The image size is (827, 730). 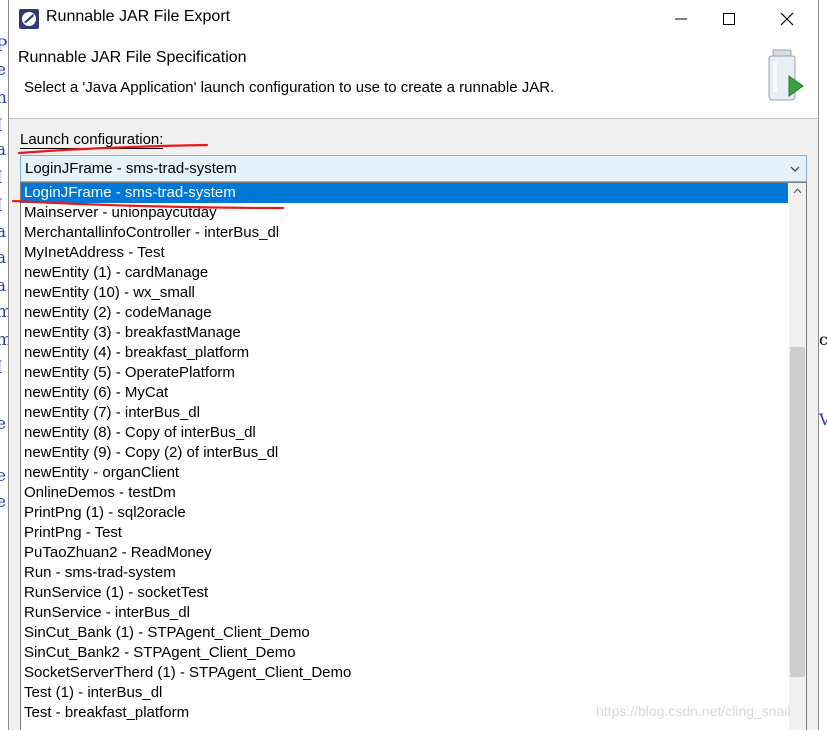 I want to click on list-item: newEntity (7) - interBus_dl, so click(x=404, y=413).